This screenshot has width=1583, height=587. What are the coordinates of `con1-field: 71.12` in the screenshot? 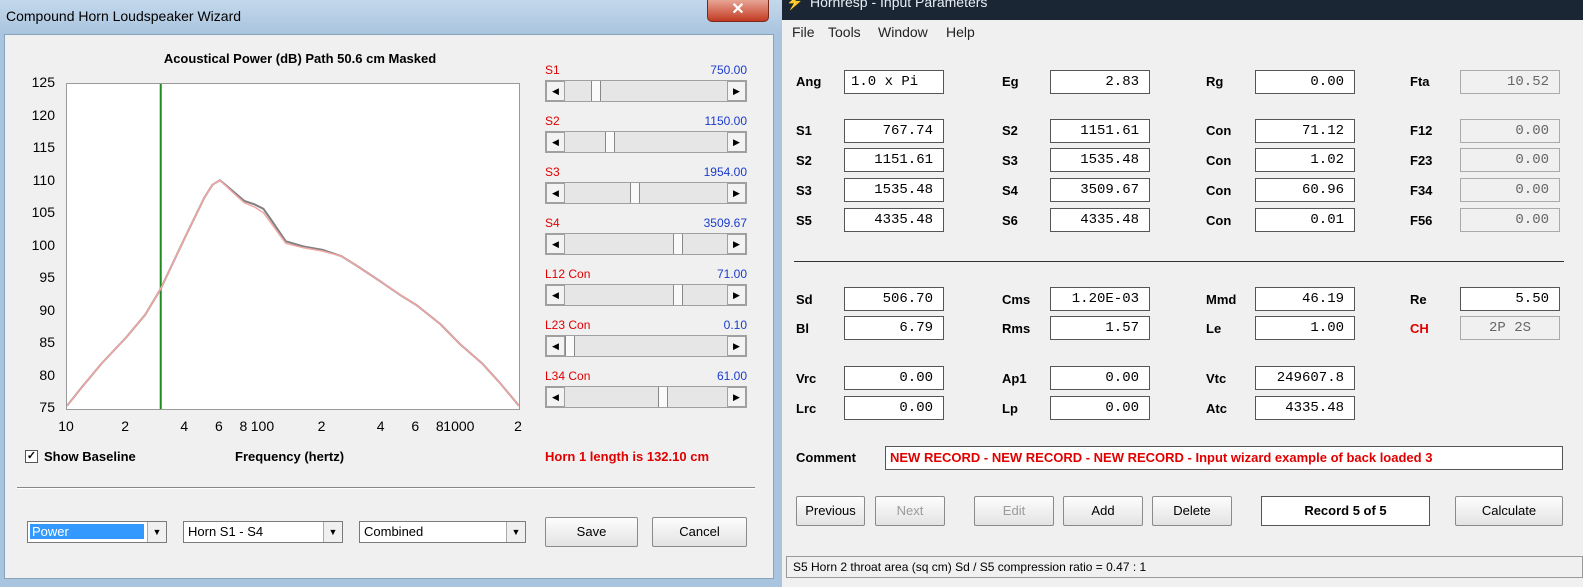 It's located at (1305, 131).